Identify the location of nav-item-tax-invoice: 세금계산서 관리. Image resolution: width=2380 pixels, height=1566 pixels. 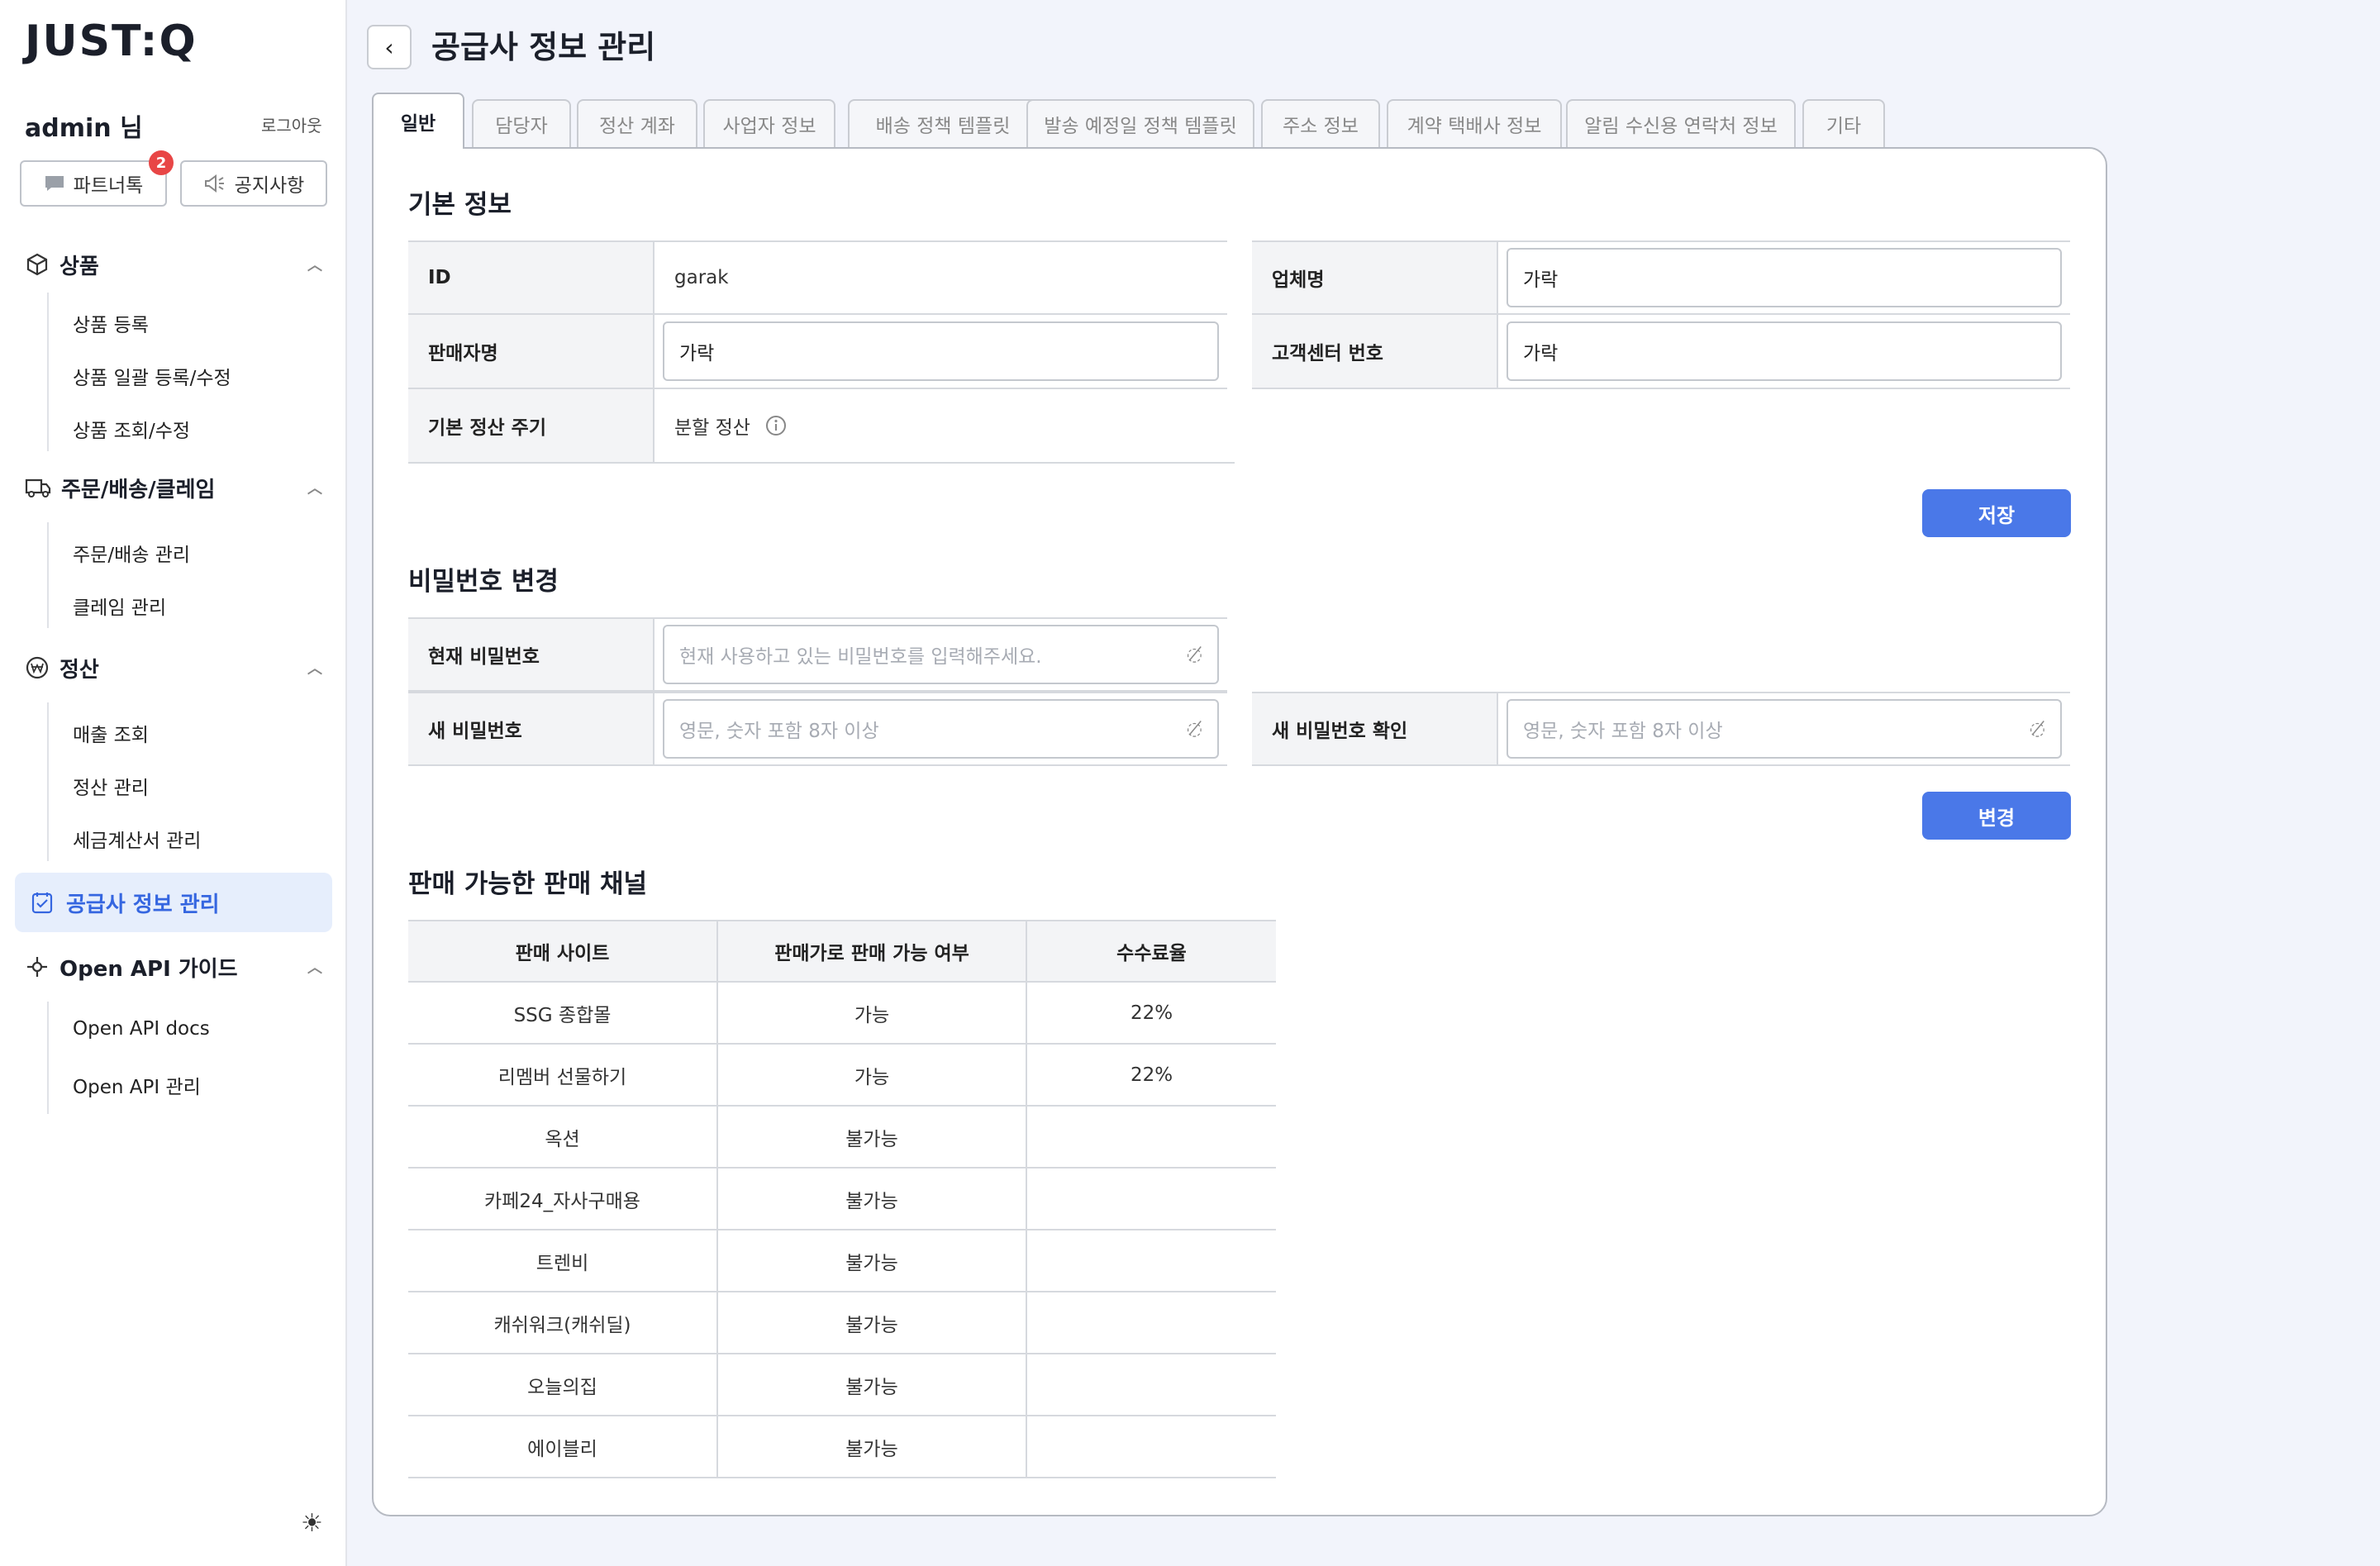
(137, 839).